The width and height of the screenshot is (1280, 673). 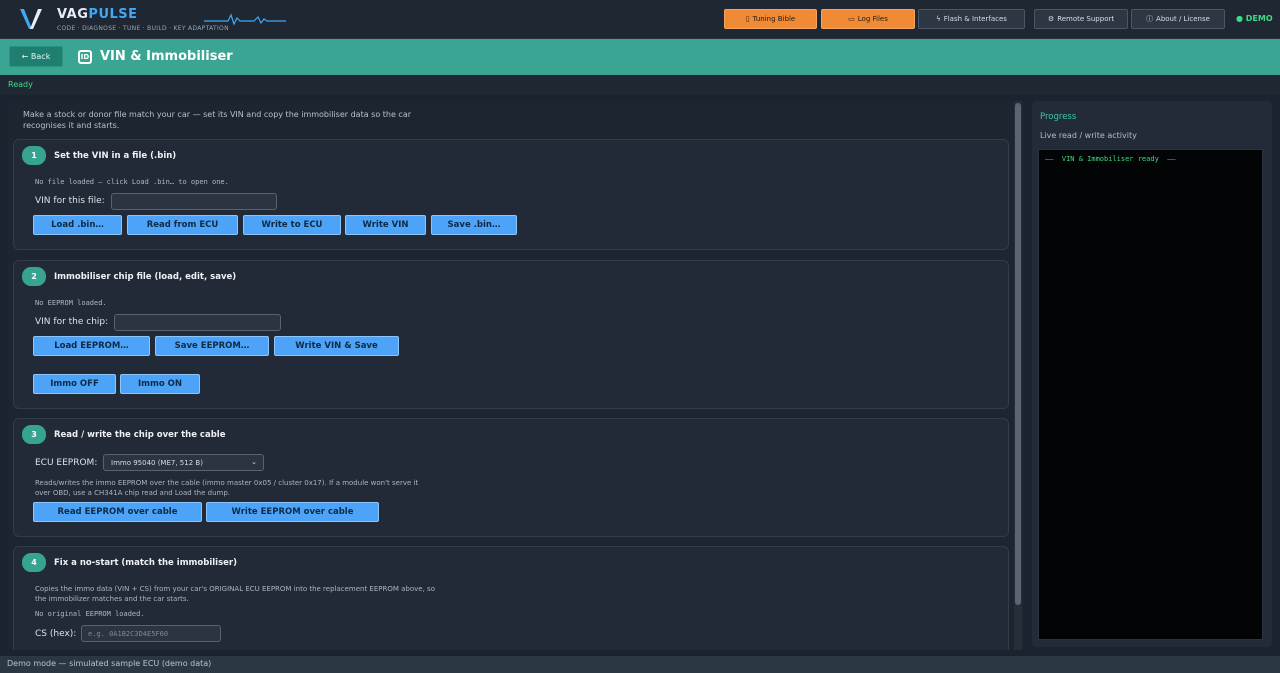 I want to click on section-title: Immobiliser chip file (load, edit, save), so click(x=145, y=277).